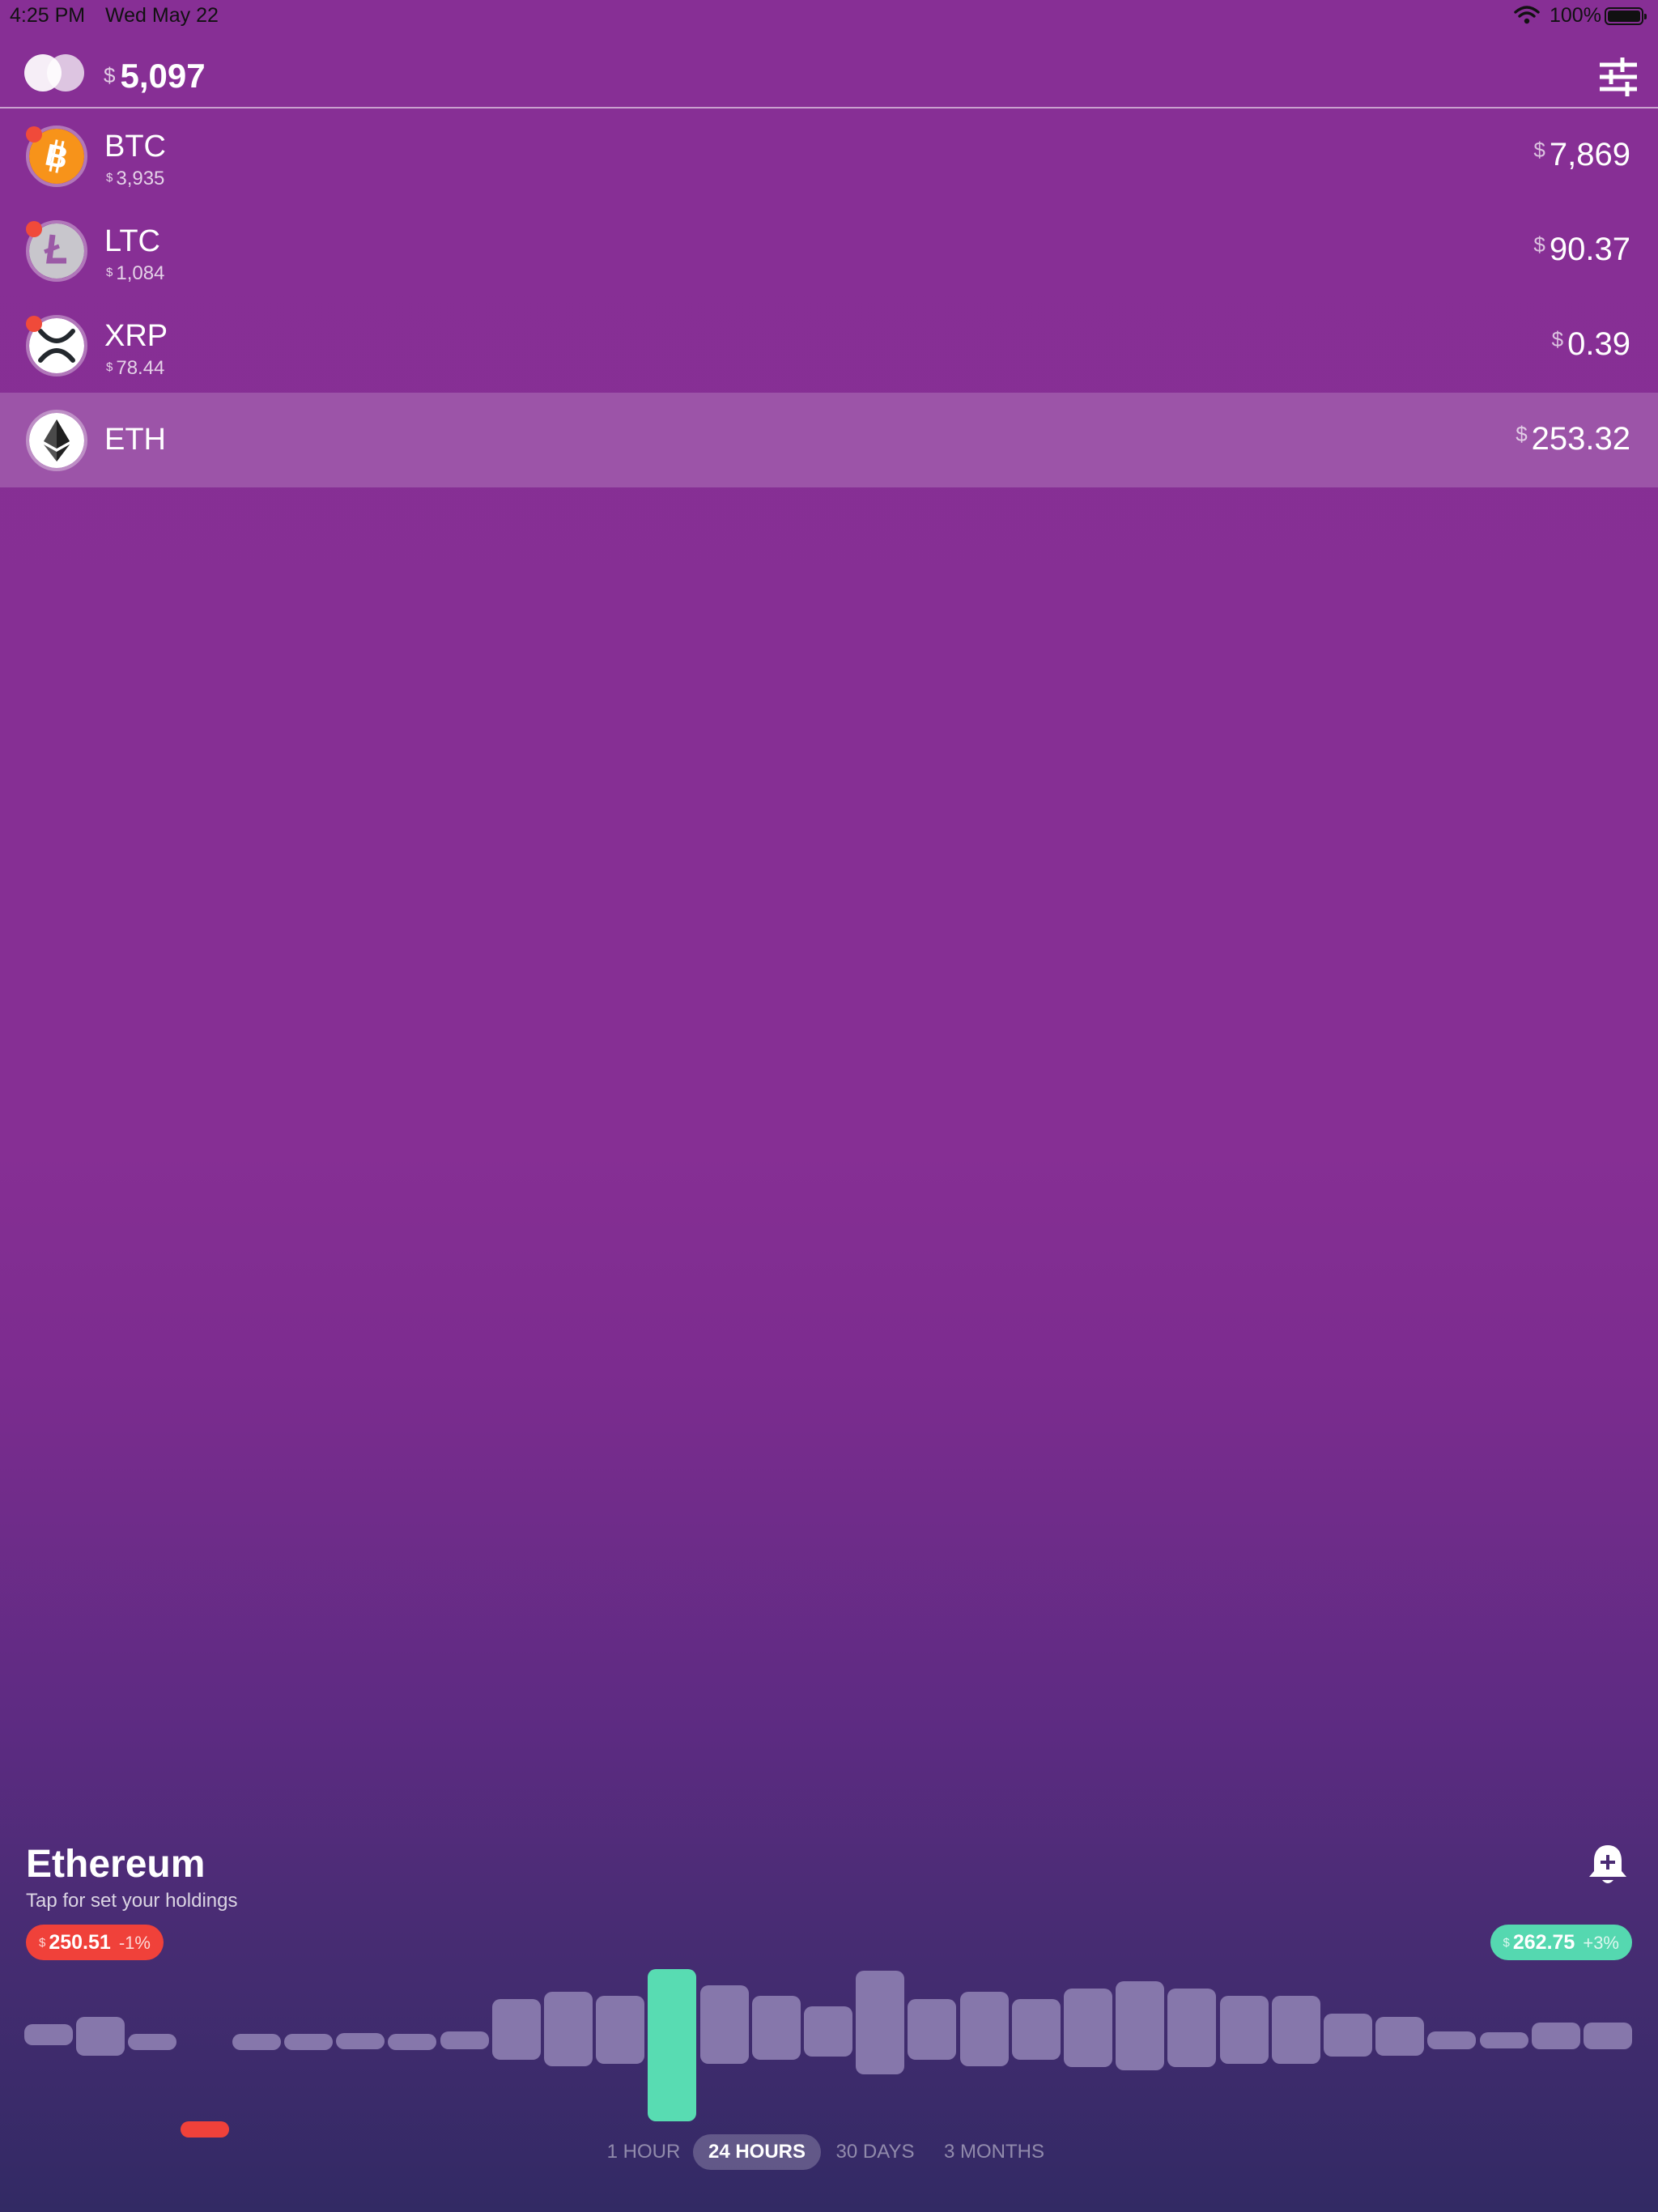 This screenshot has width=1658, height=2212. I want to click on coin-symbol: ETH, so click(135, 440).